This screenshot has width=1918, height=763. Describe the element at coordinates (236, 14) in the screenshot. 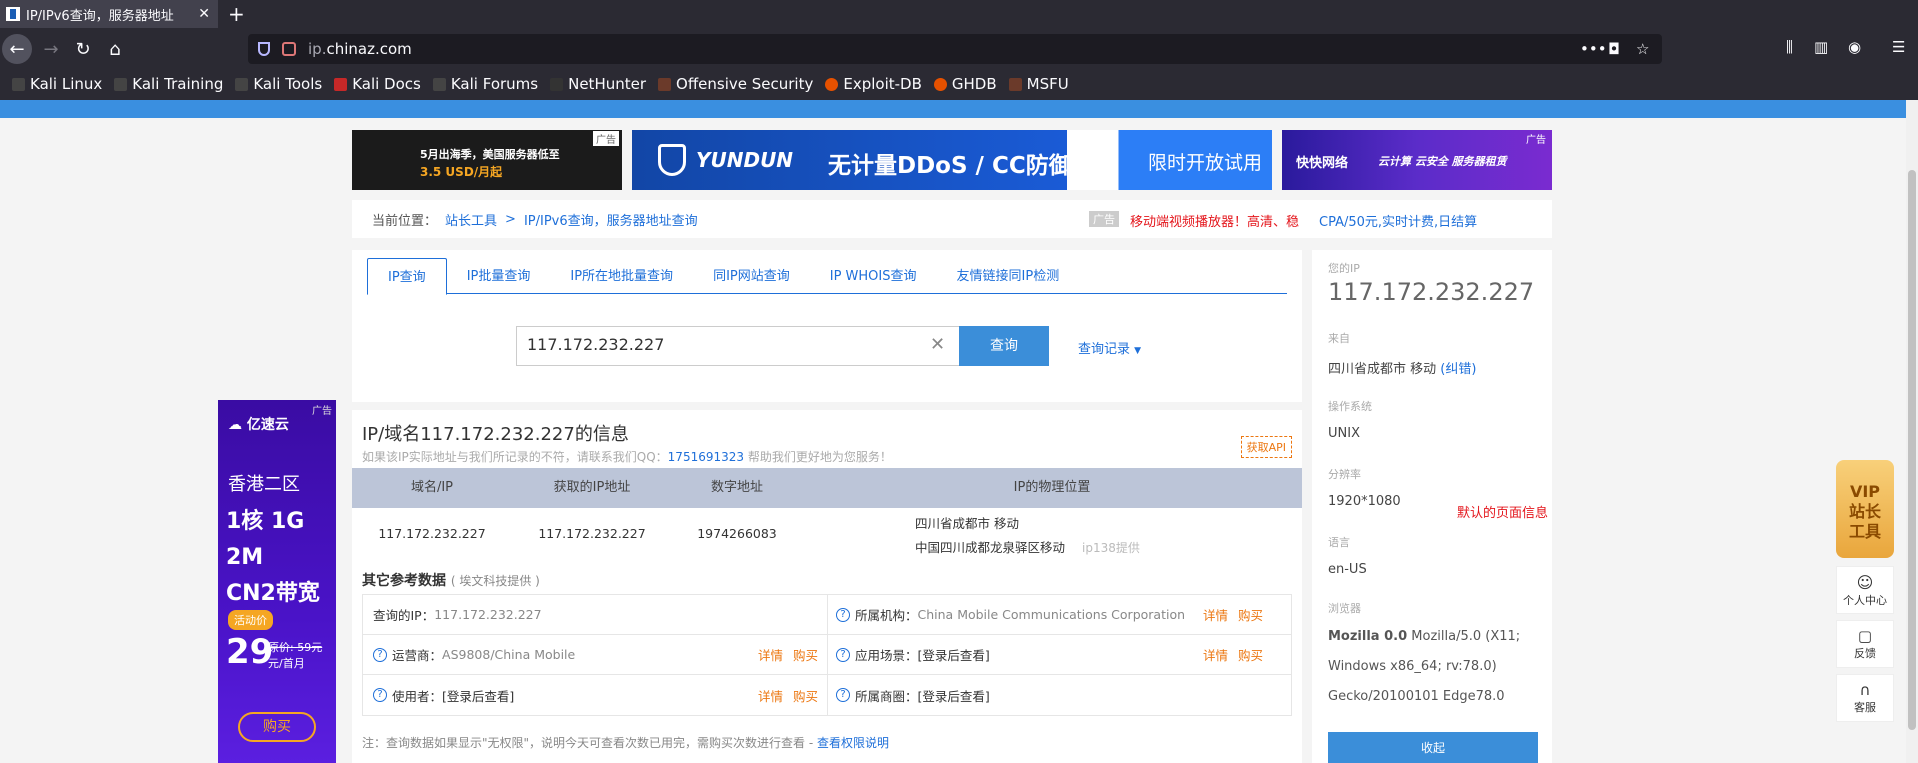

I see `new-tab-icon: +` at that location.